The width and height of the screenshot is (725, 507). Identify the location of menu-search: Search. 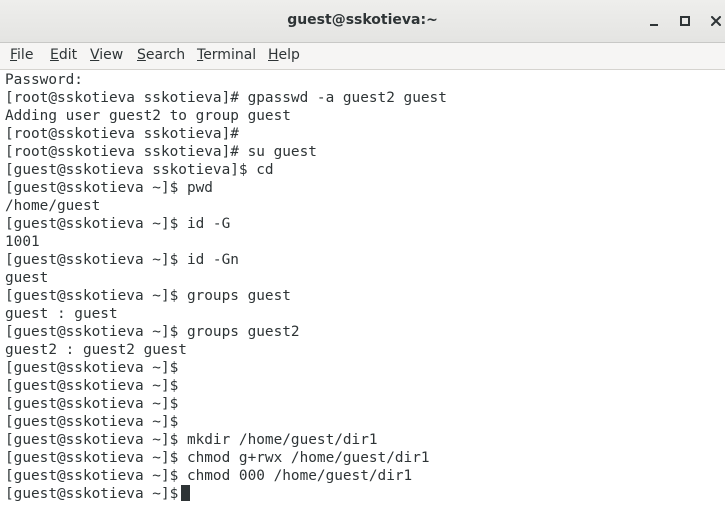
(161, 55).